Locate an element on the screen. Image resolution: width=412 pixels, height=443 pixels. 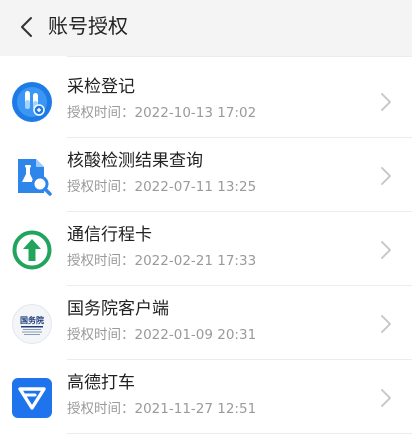
top-bar: 账号授权 is located at coordinates (206, 28).